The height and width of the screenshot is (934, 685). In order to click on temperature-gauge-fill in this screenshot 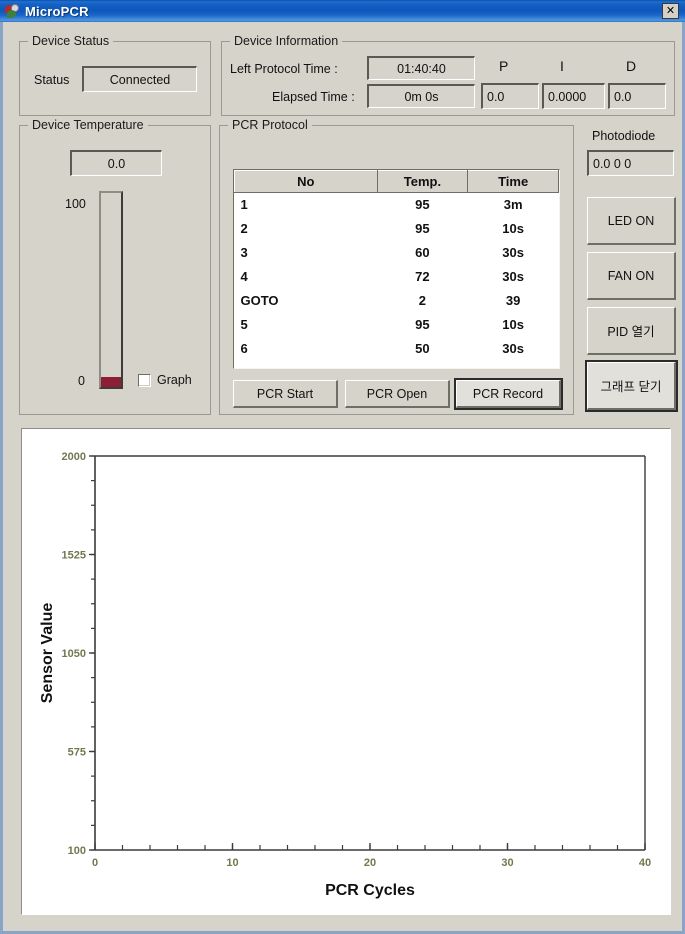, I will do `click(111, 382)`.